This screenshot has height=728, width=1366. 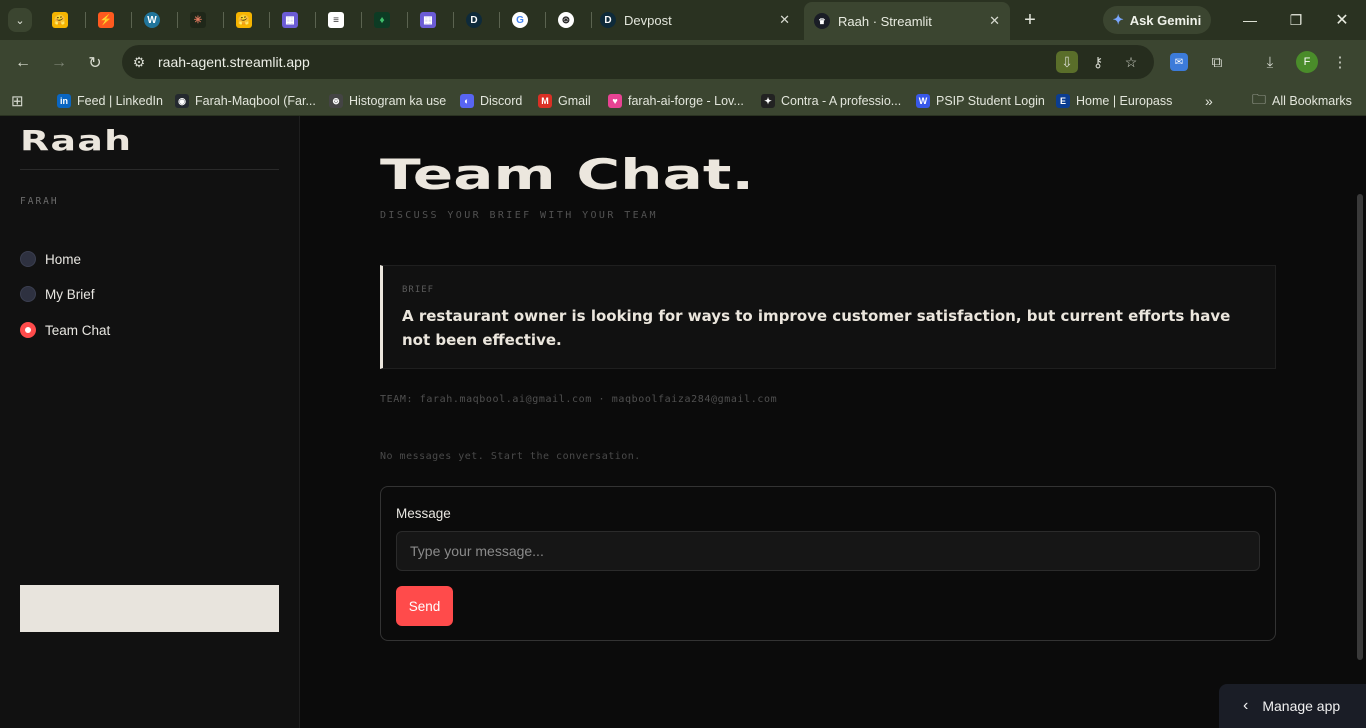 I want to click on nav-radio-team-chat: Team Chat, so click(x=65, y=330).